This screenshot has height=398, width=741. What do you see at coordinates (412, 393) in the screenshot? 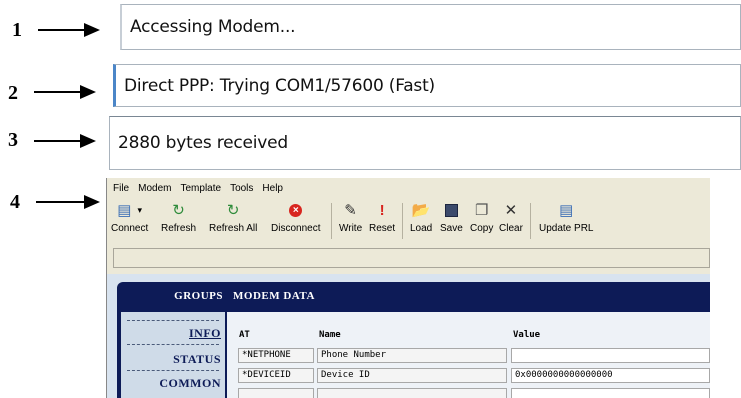
I see `cell-name` at bounding box center [412, 393].